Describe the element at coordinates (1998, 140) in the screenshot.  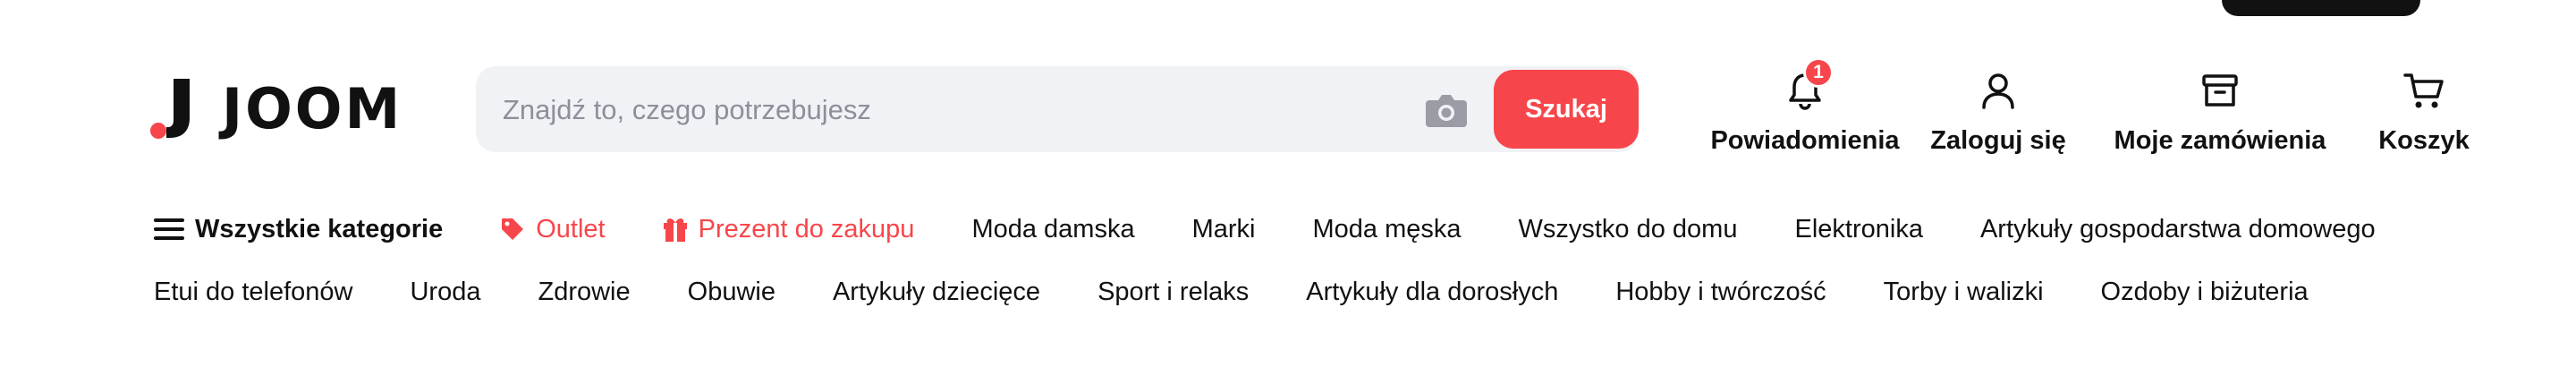
I see `login-label: Zaloguj się` at that location.